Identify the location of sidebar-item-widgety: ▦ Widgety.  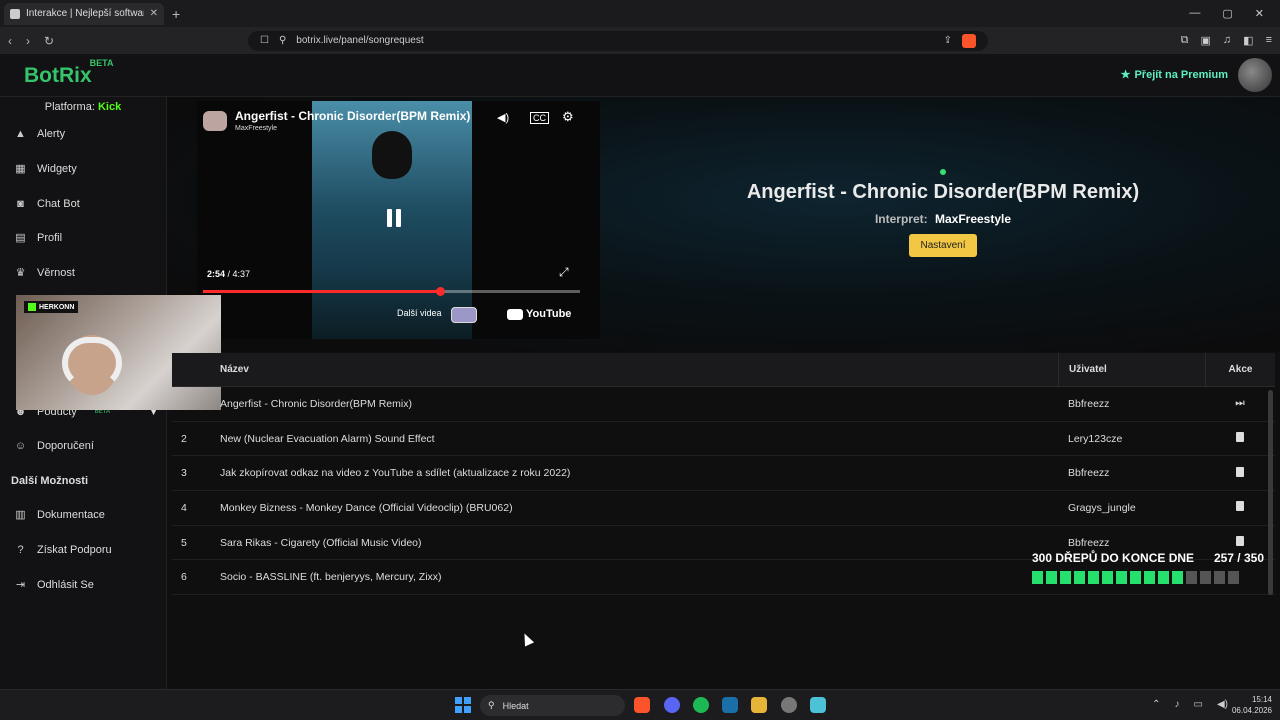
(83, 169).